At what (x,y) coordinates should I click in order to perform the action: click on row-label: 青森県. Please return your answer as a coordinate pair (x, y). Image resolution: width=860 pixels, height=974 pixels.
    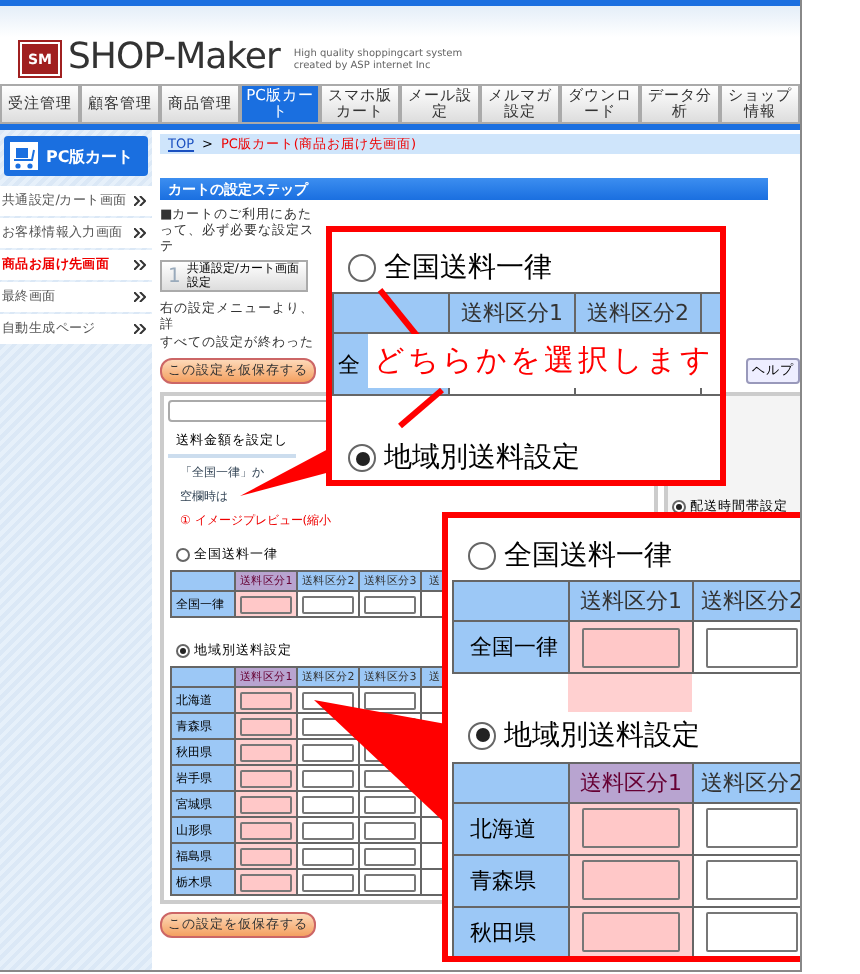
    Looking at the image, I should click on (511, 880).